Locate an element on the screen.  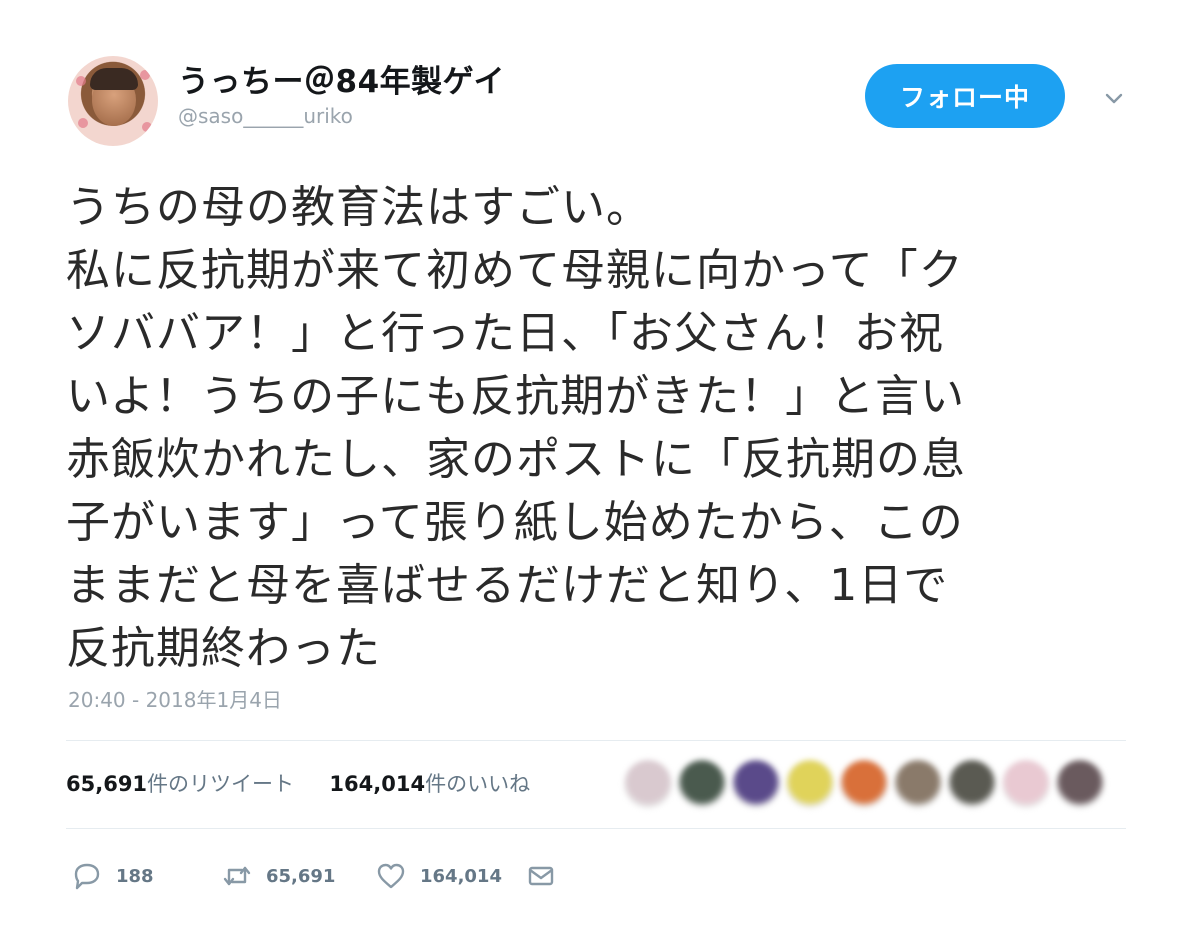
retweet-stat: 65,691件のリツイート is located at coordinates (180, 784).